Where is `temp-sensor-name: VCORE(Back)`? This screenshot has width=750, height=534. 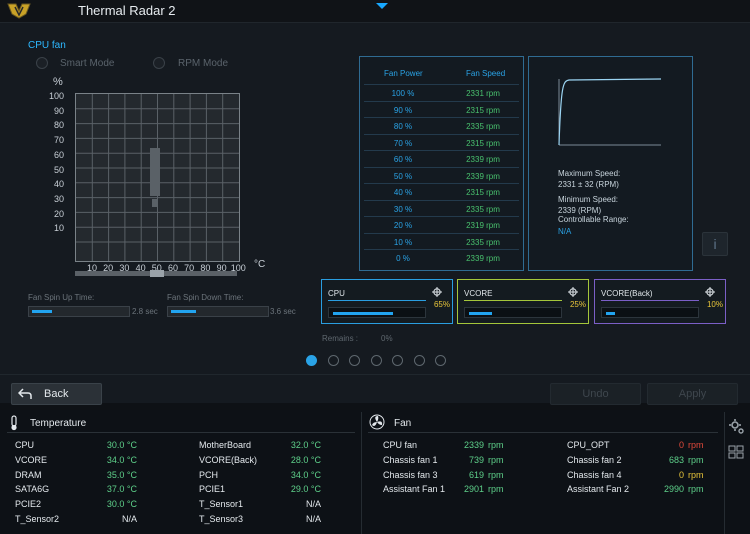 temp-sensor-name: VCORE(Back) is located at coordinates (228, 459).